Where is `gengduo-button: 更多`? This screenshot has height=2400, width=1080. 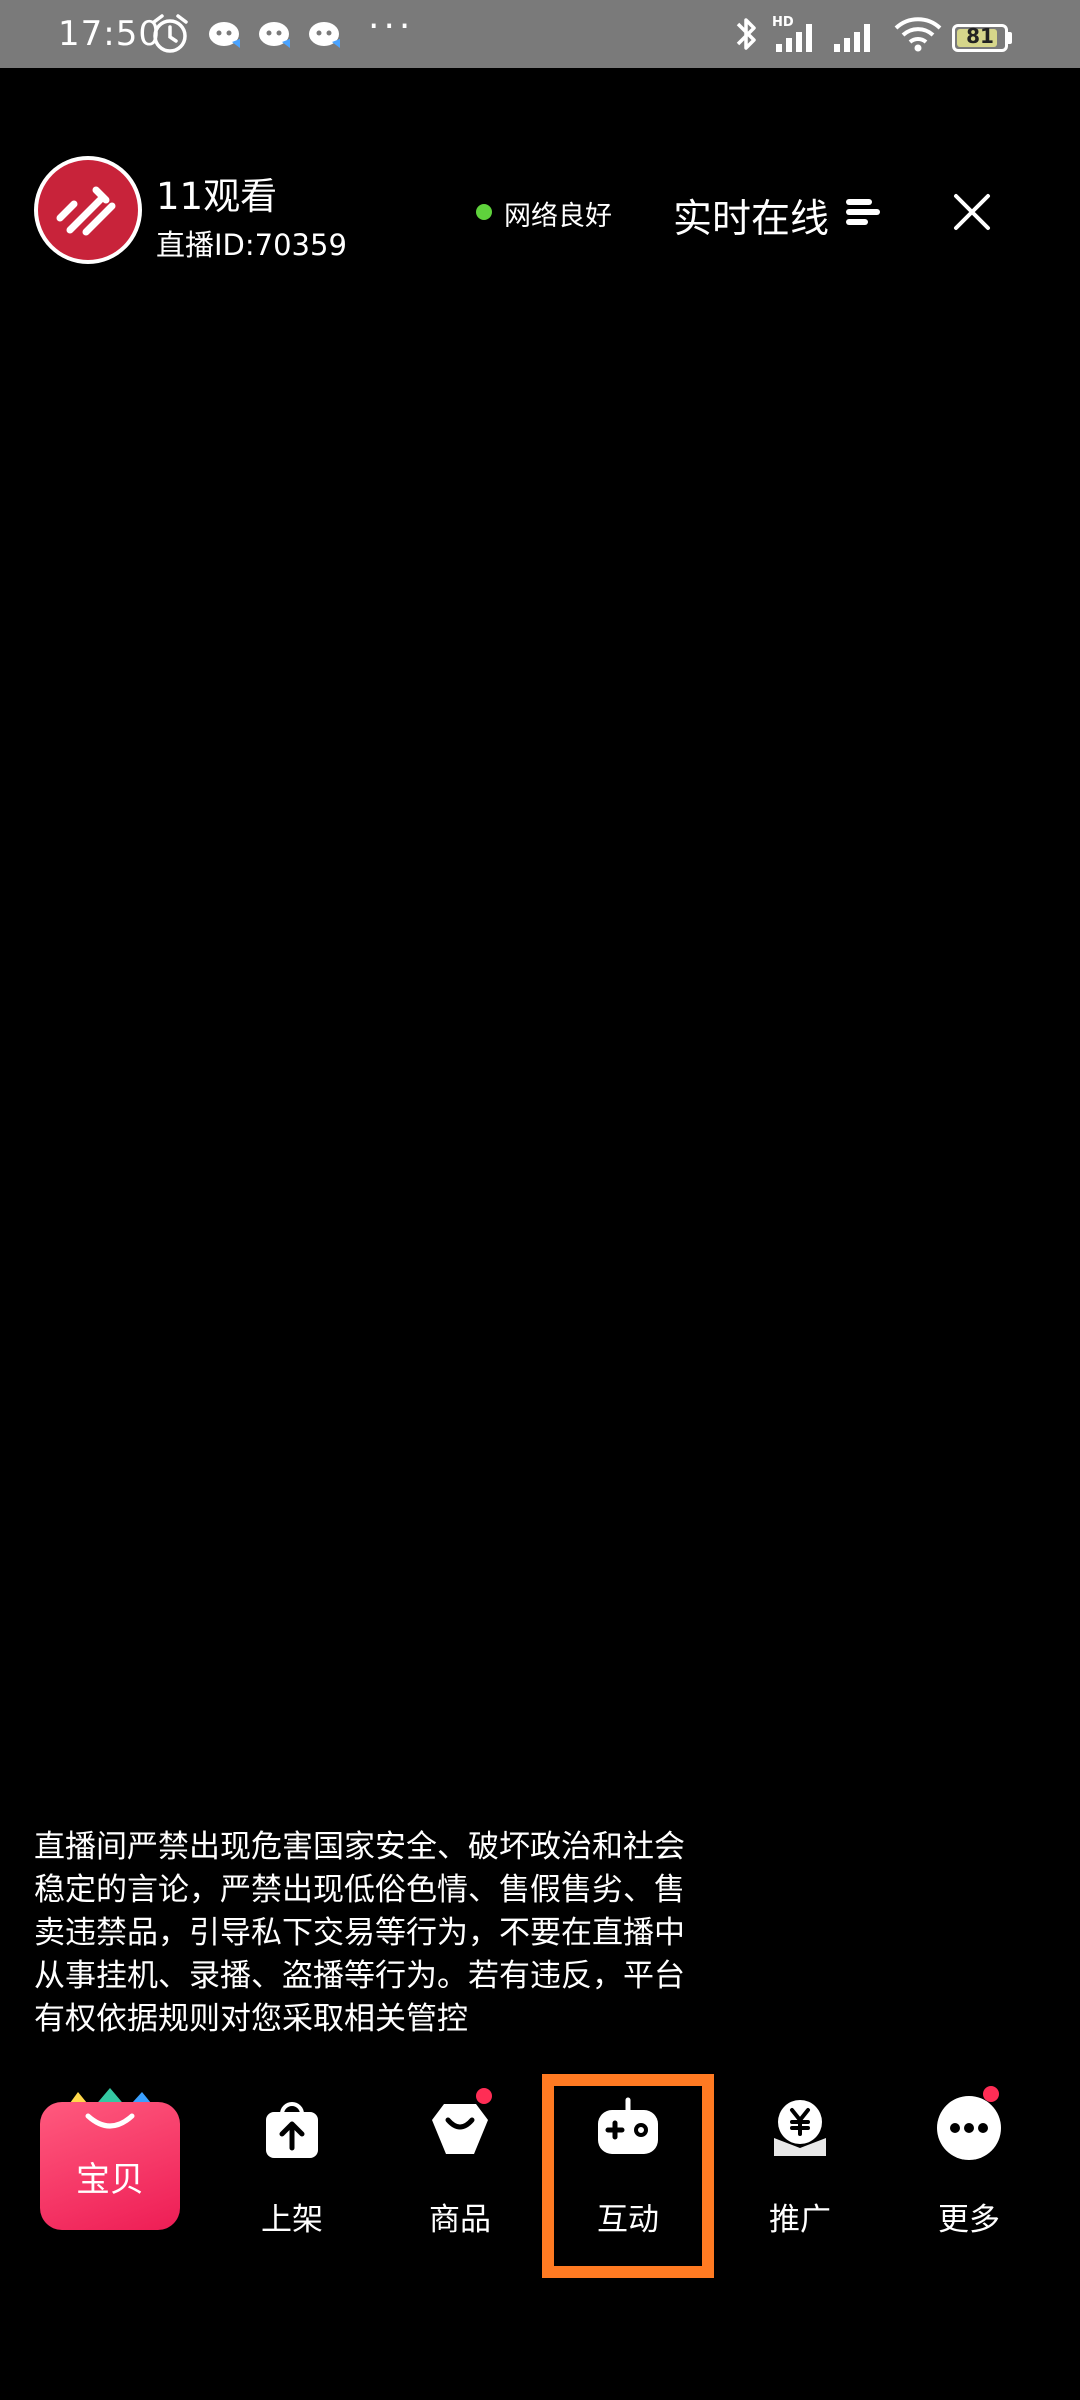
gengduo-button: 更多 is located at coordinates (969, 2161).